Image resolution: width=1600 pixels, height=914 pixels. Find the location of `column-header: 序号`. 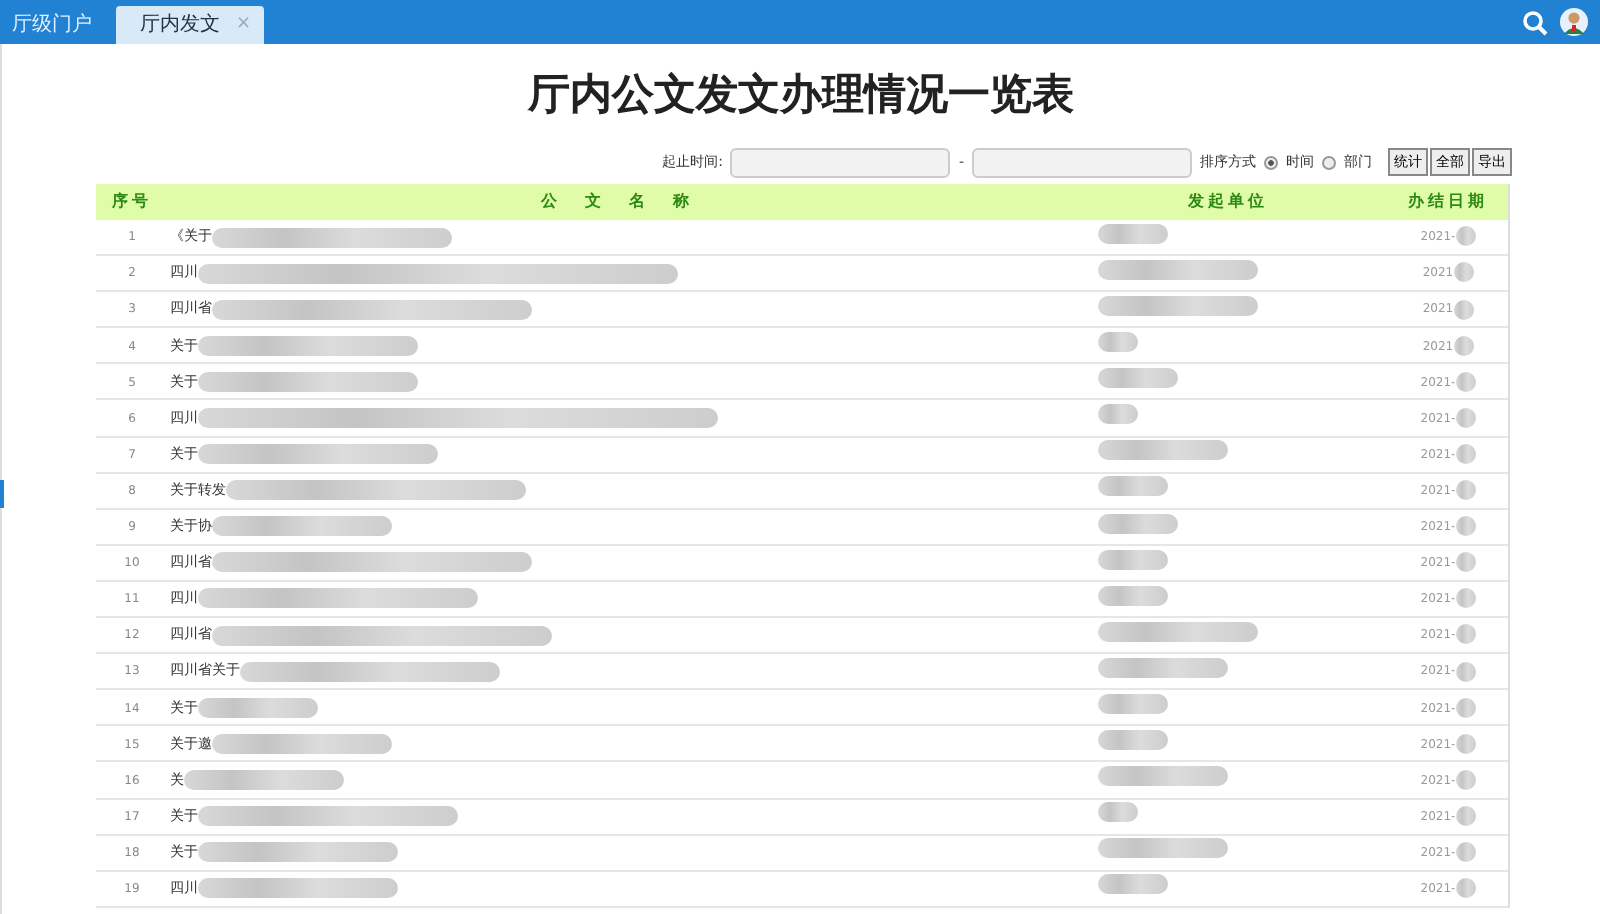

column-header: 序号 is located at coordinates (132, 201).